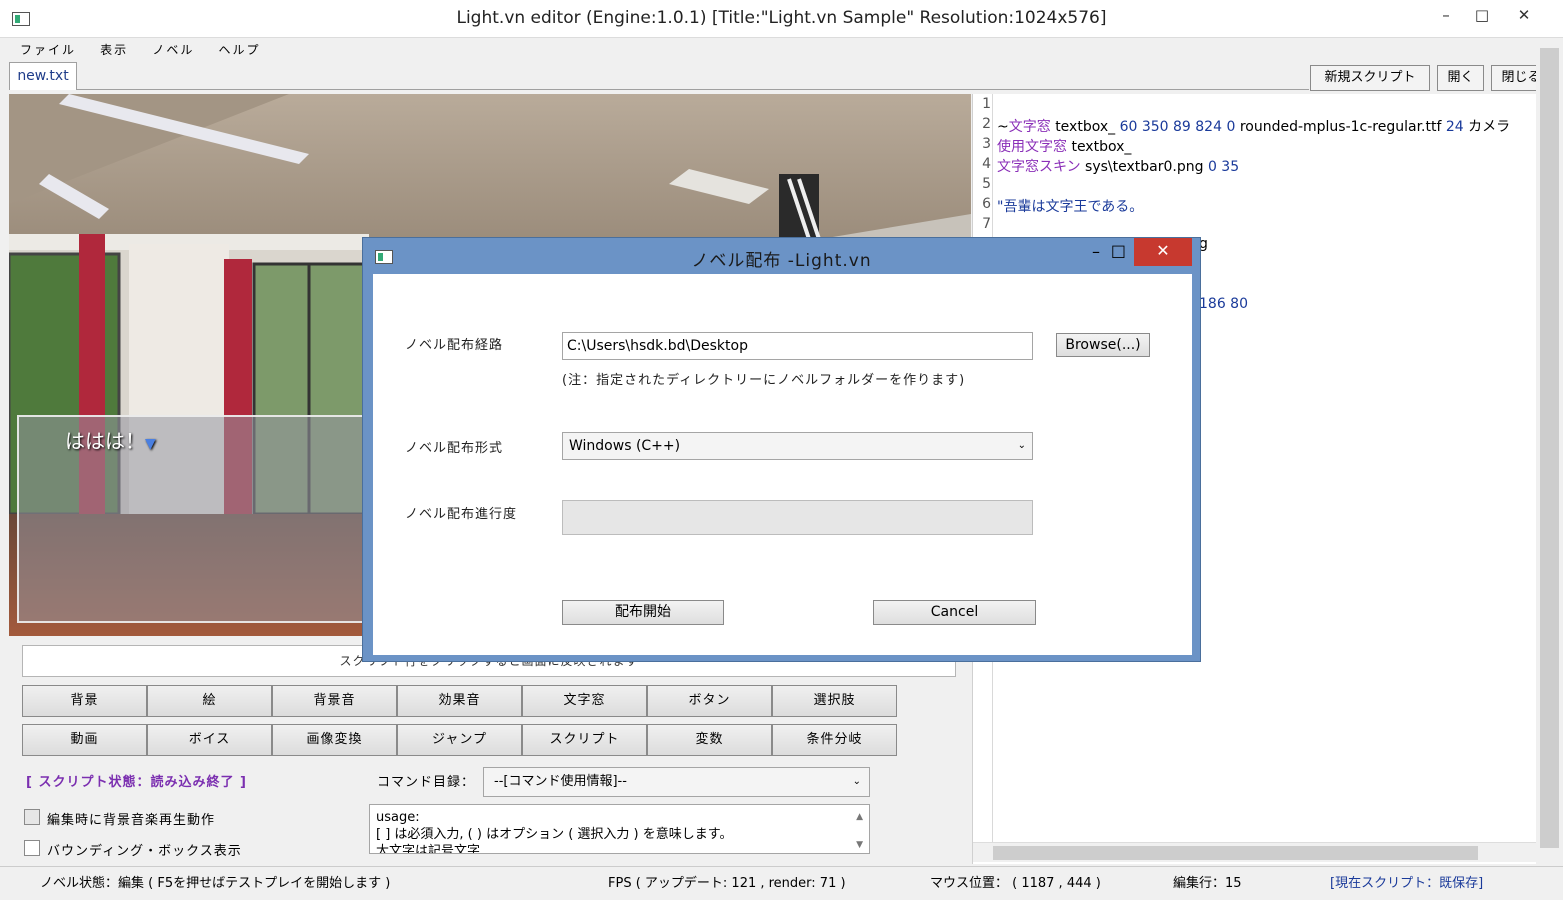  What do you see at coordinates (136, 782) in the screenshot?
I see `script-status: [ スクリプト状態：読み込み終了 ]` at bounding box center [136, 782].